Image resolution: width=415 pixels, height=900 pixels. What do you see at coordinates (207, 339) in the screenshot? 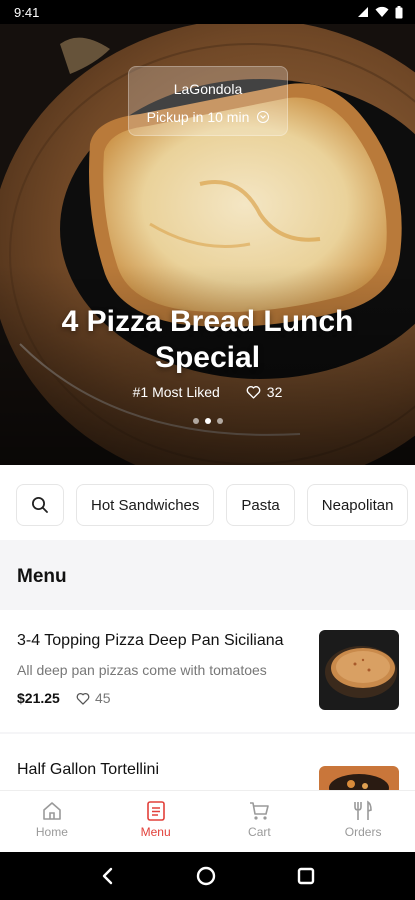
I see `hero-title: 4 Pizza Bread Lunch Special` at bounding box center [207, 339].